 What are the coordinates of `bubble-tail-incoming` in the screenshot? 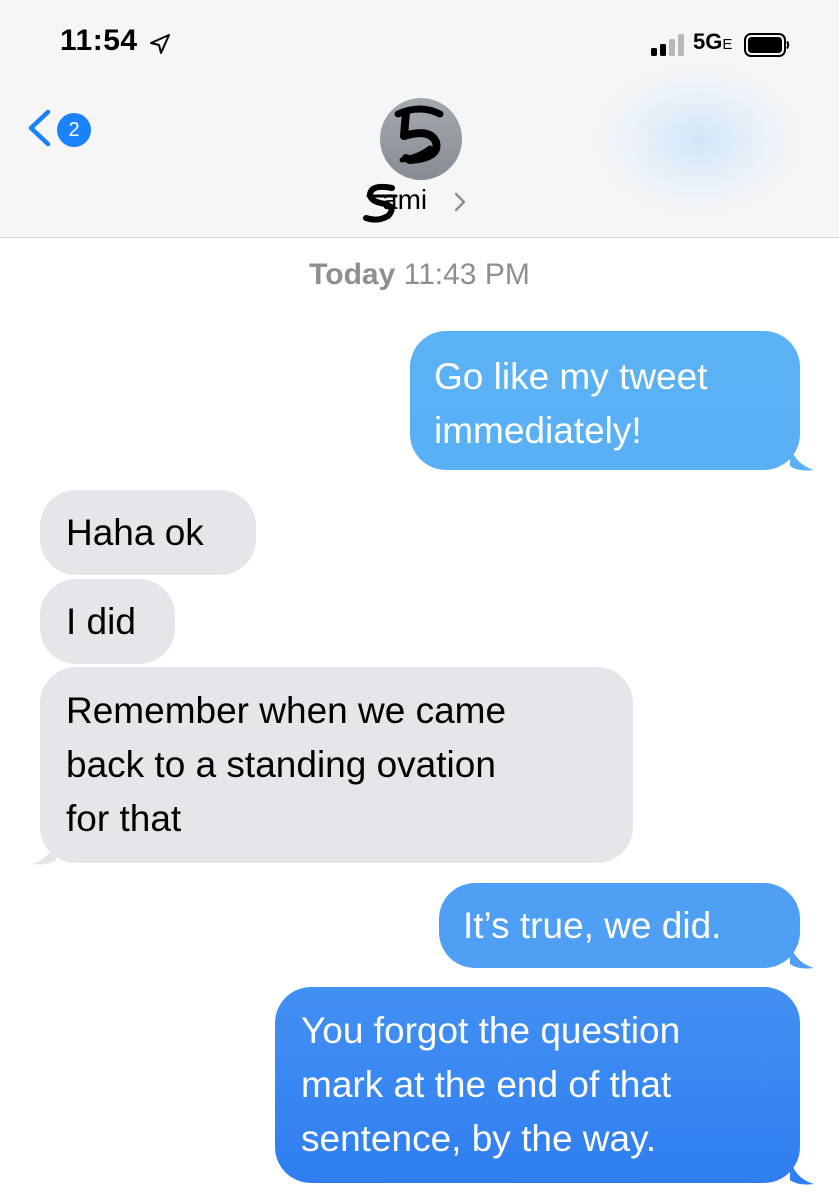 It's located at (44, 851).